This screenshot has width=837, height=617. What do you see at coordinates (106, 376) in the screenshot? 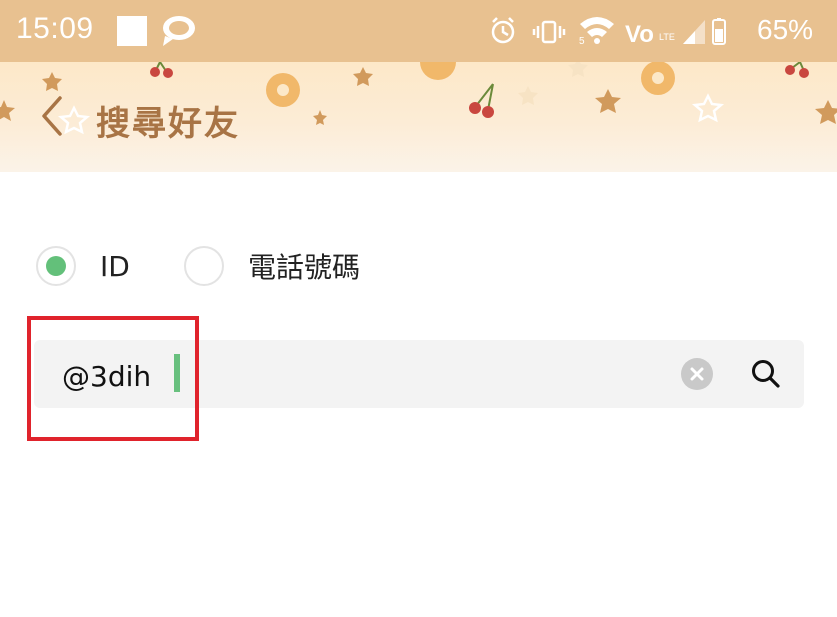
I see `search-input-value: @3dih` at bounding box center [106, 376].